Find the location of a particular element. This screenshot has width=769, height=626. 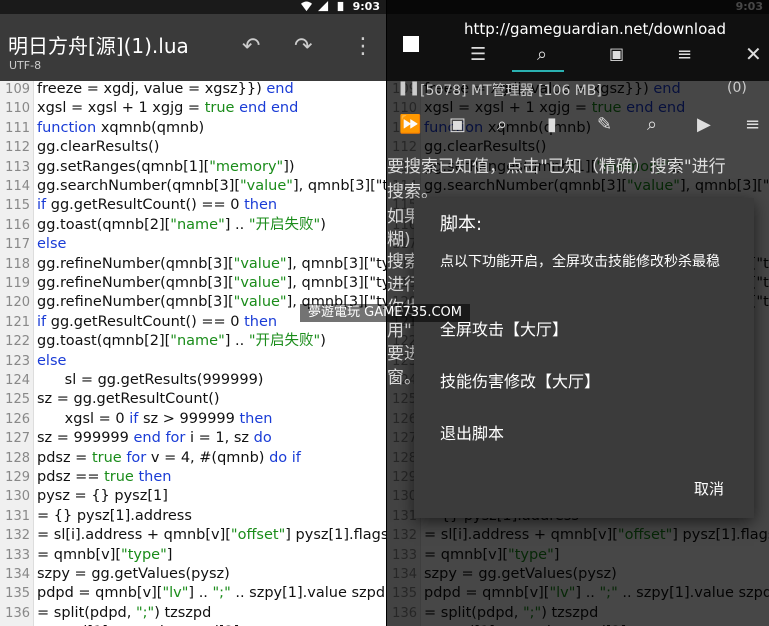

pause-icon: ❚❚ is located at coordinates (408, 88).